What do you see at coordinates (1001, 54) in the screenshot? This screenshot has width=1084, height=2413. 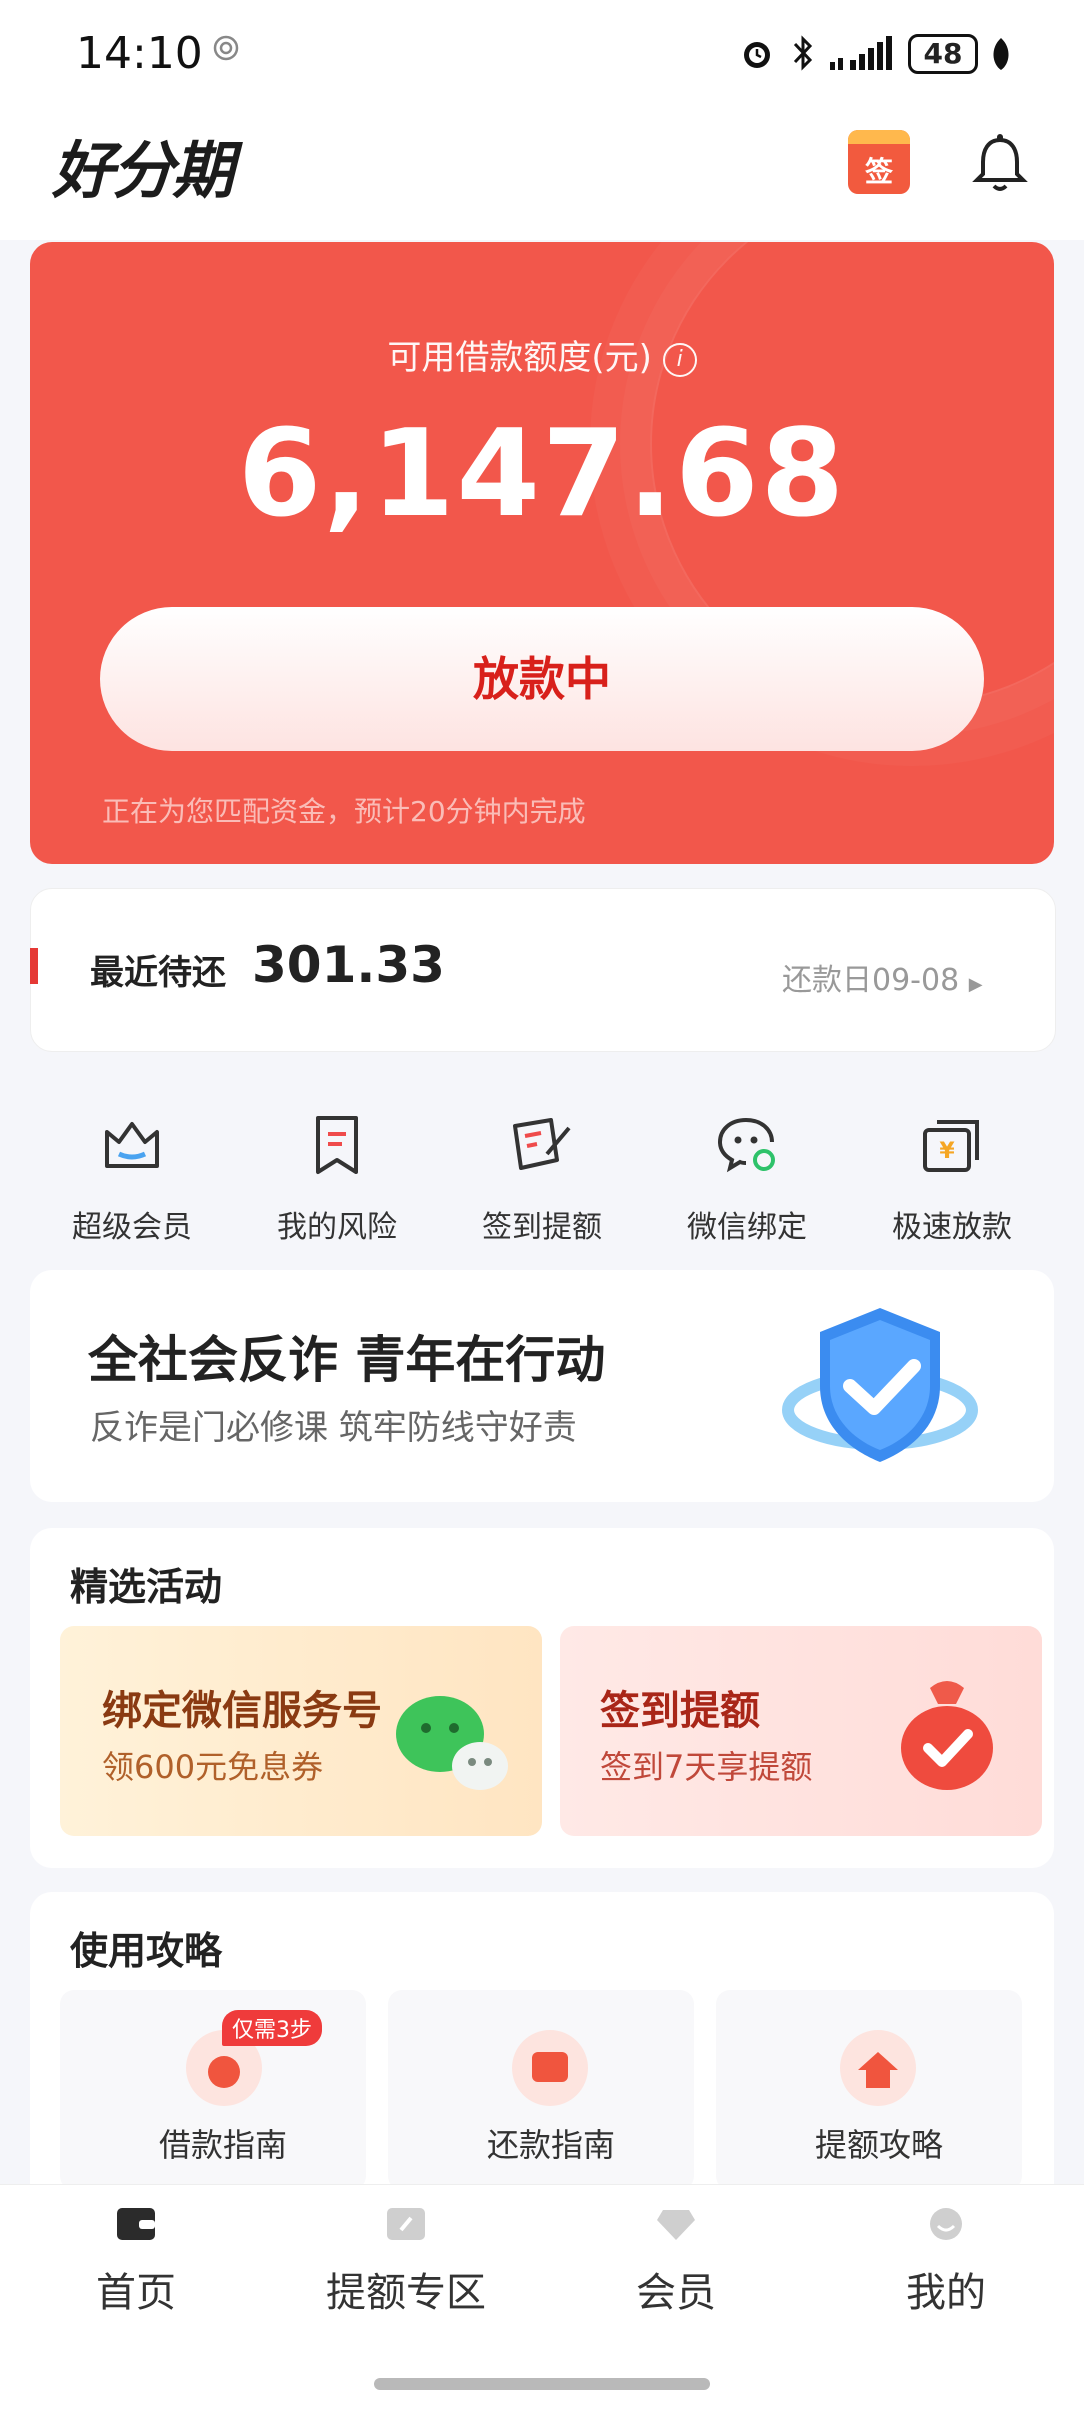 I see `leaf-icon` at bounding box center [1001, 54].